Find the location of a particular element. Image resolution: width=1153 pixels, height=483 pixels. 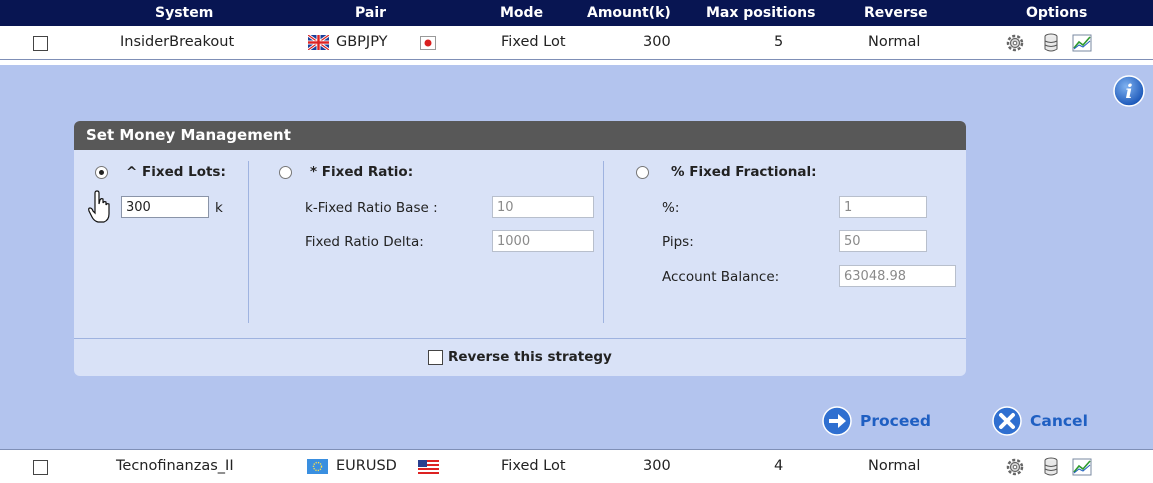

account-balance-input is located at coordinates (897, 276).